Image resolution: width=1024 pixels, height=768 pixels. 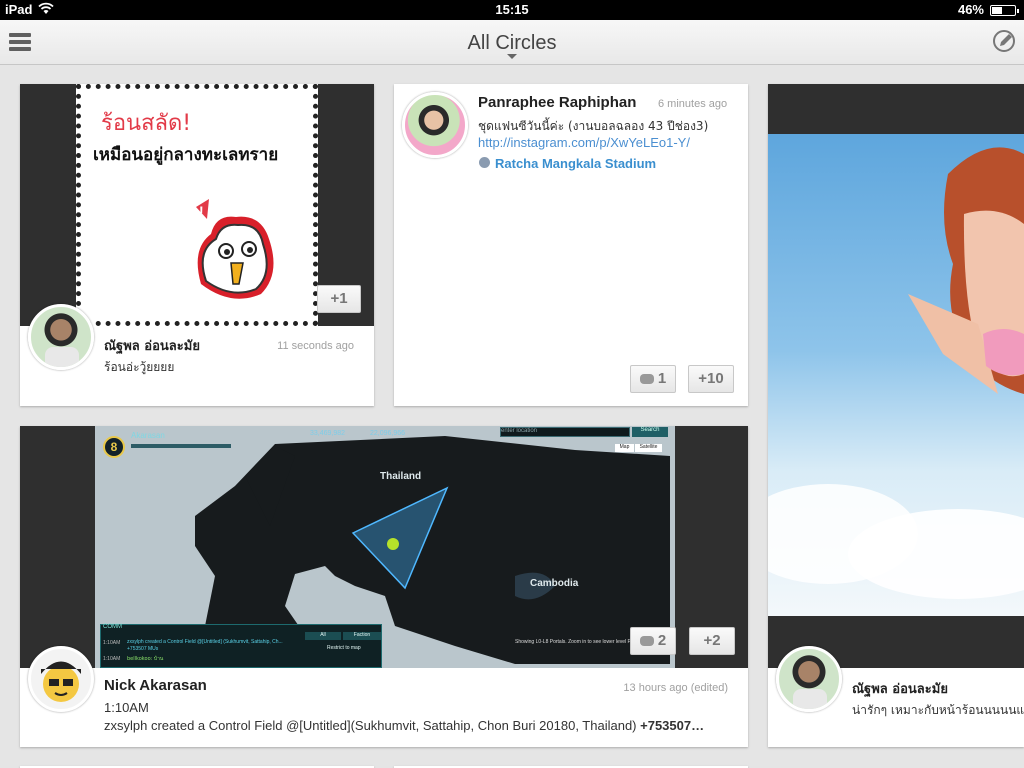 What do you see at coordinates (112, 627) in the screenshot?
I see `comm-title: COMM` at bounding box center [112, 627].